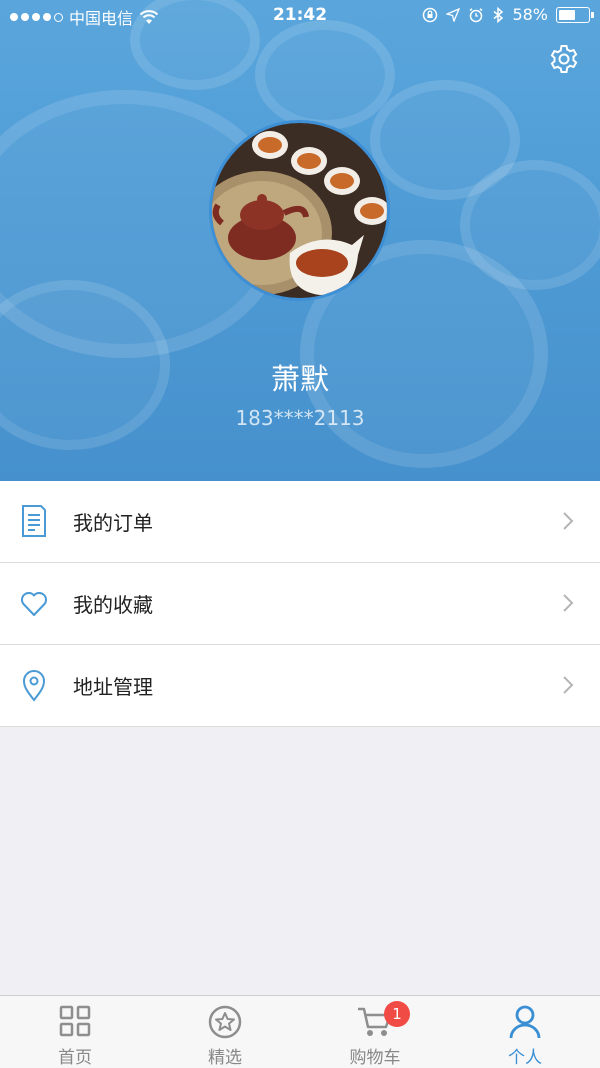 This screenshot has height=1068, width=600. What do you see at coordinates (299, 379) in the screenshot?
I see `user-name: 萧默` at bounding box center [299, 379].